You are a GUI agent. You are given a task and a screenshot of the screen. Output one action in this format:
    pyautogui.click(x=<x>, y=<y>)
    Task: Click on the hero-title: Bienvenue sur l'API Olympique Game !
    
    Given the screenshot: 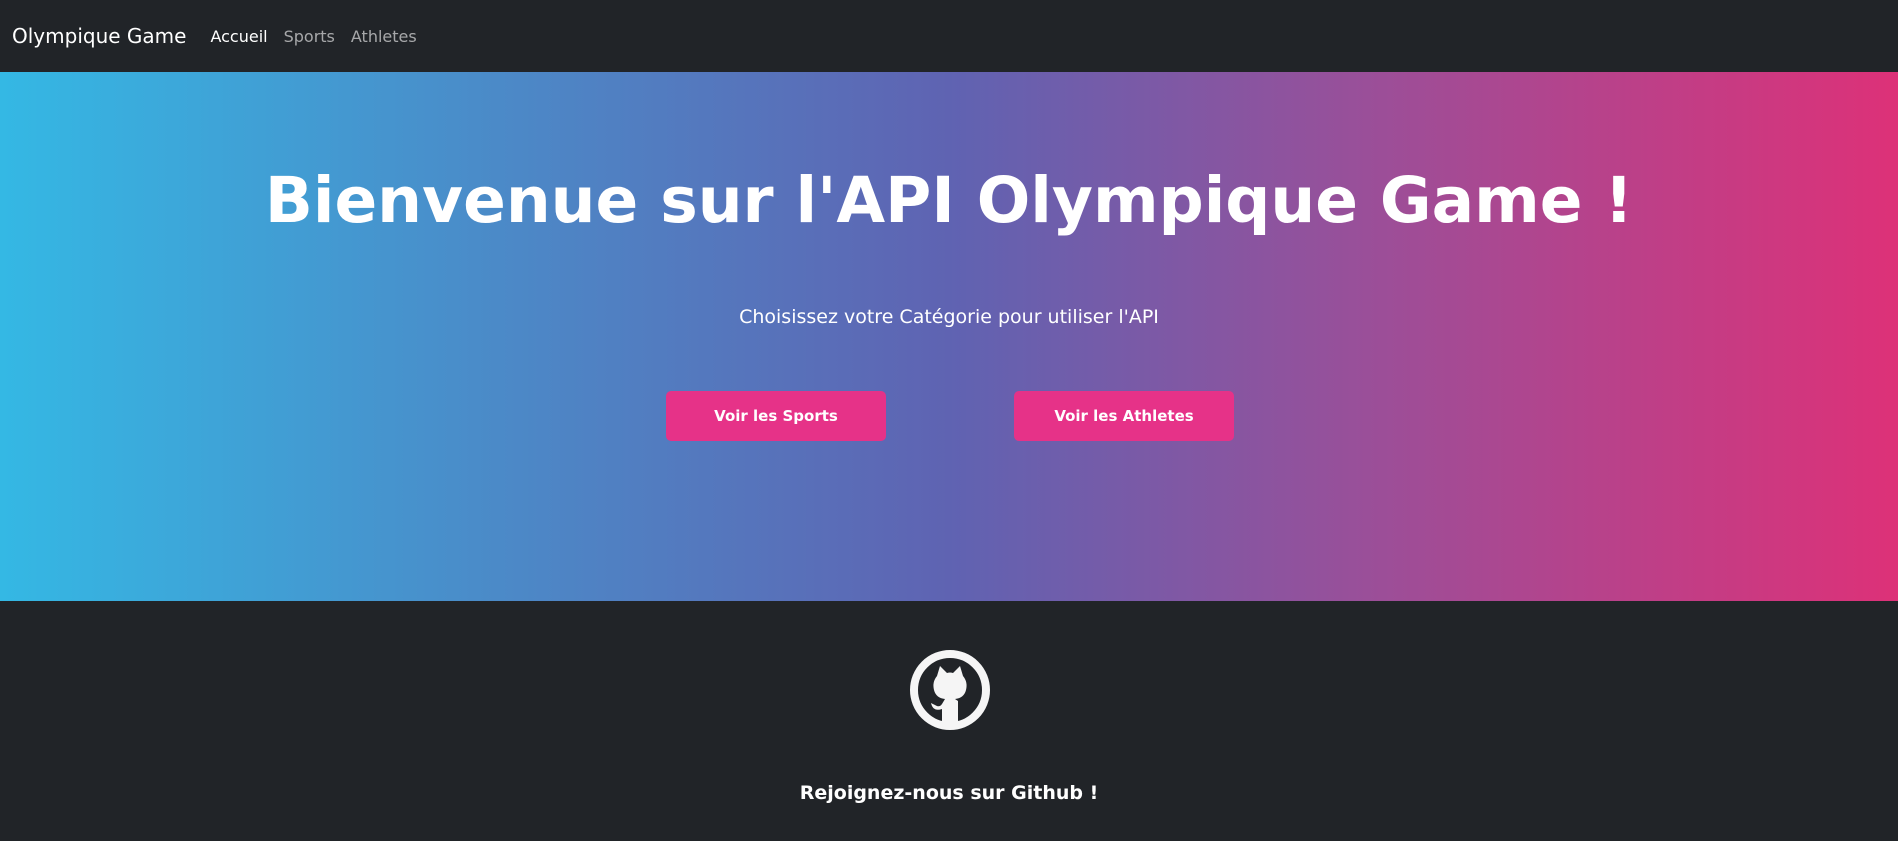 What is the action you would take?
    pyautogui.click(x=949, y=200)
    